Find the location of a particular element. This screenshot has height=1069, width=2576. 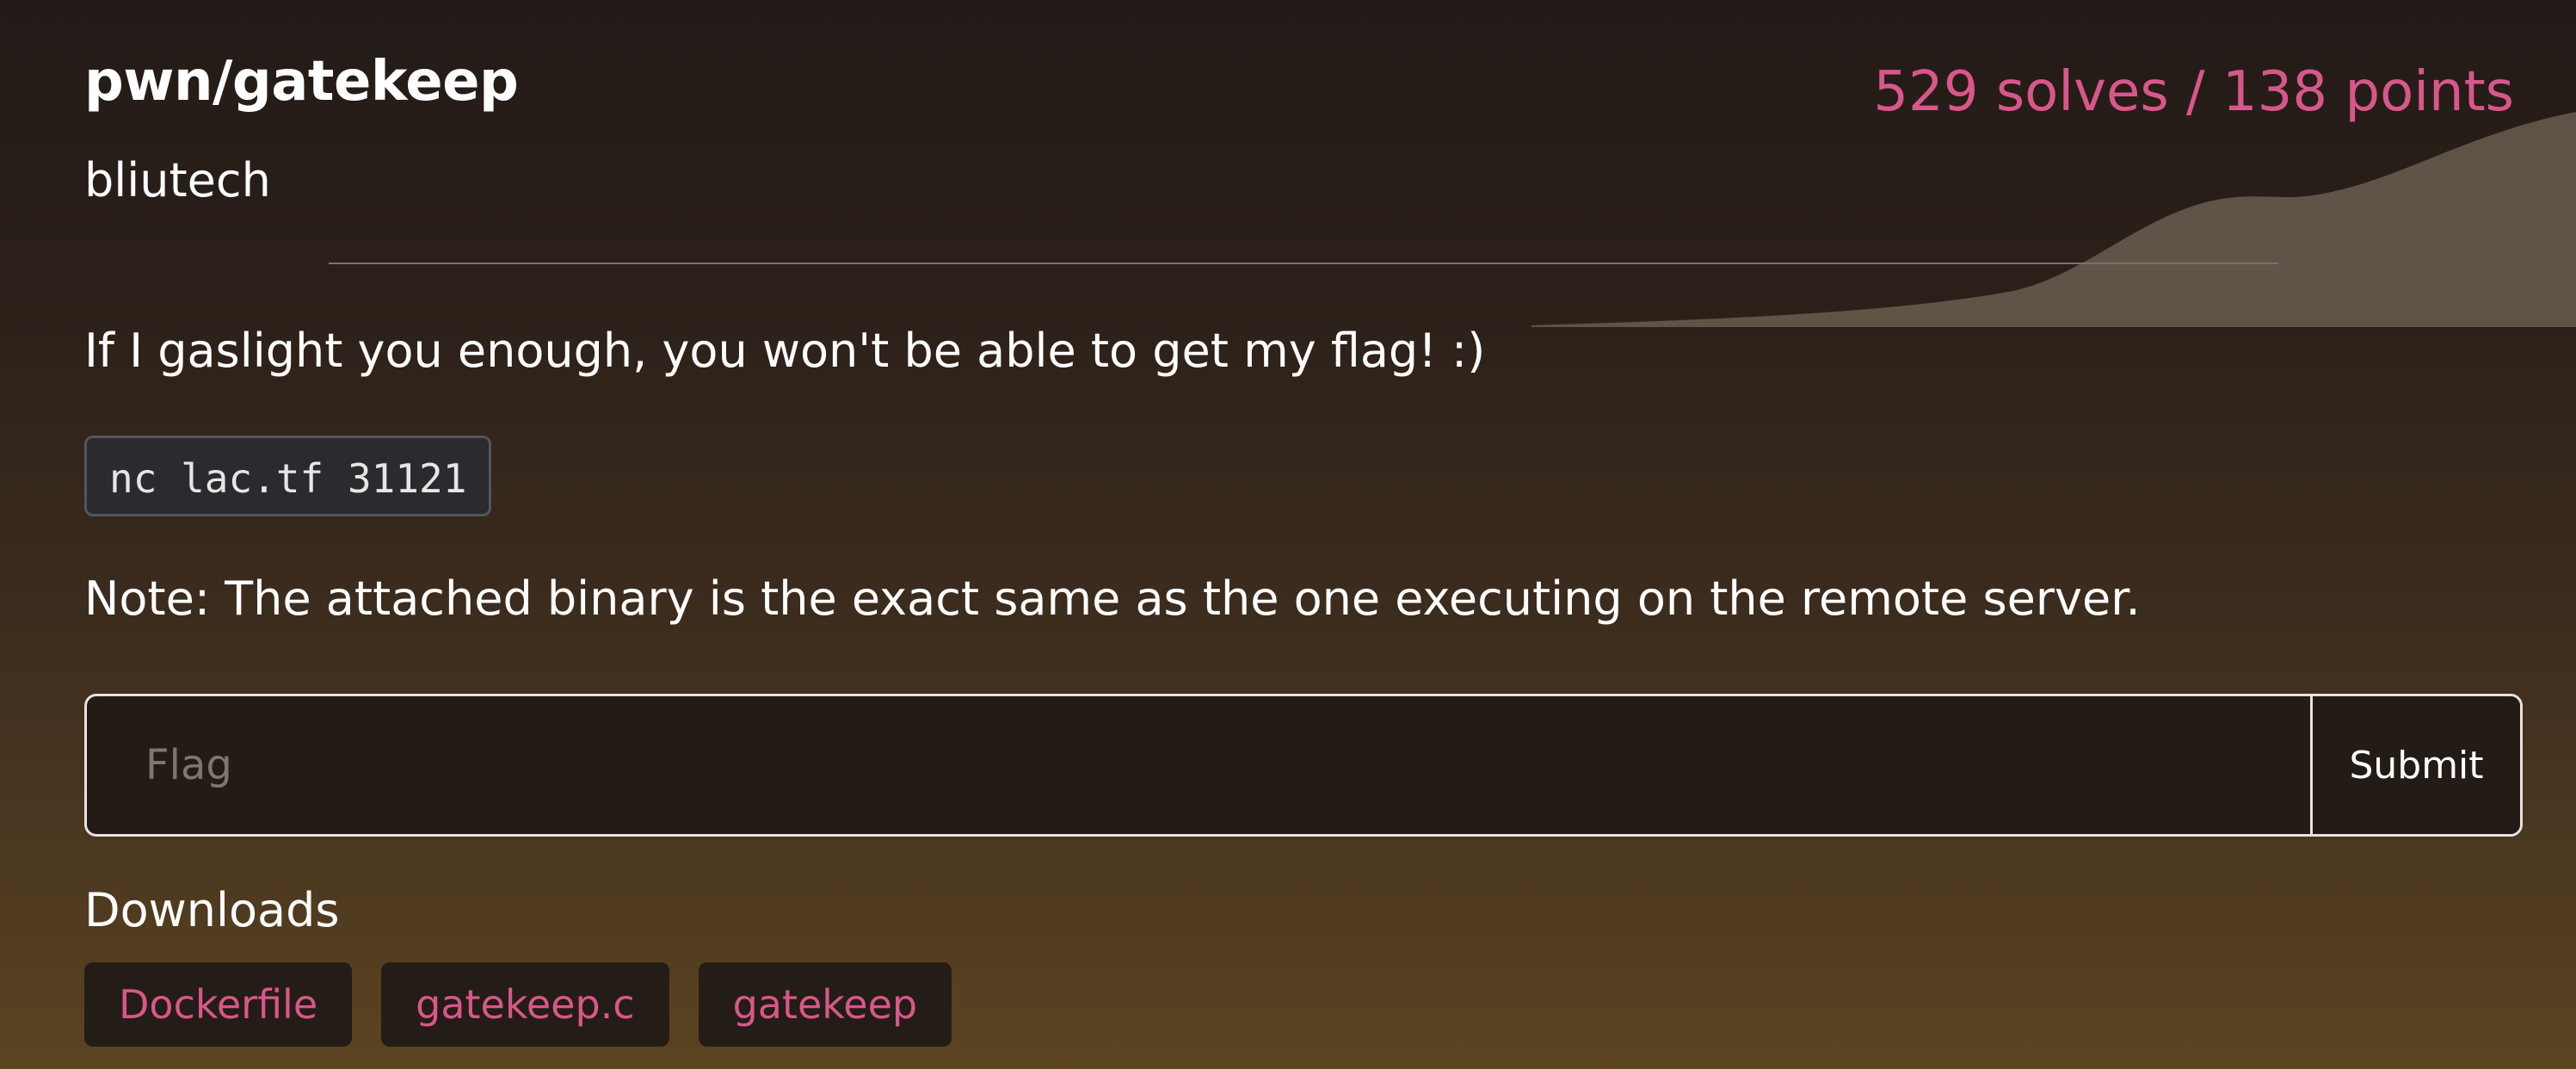

downloads-list: Dockerfile gatekeep.c gatekeep is located at coordinates (518, 1005).